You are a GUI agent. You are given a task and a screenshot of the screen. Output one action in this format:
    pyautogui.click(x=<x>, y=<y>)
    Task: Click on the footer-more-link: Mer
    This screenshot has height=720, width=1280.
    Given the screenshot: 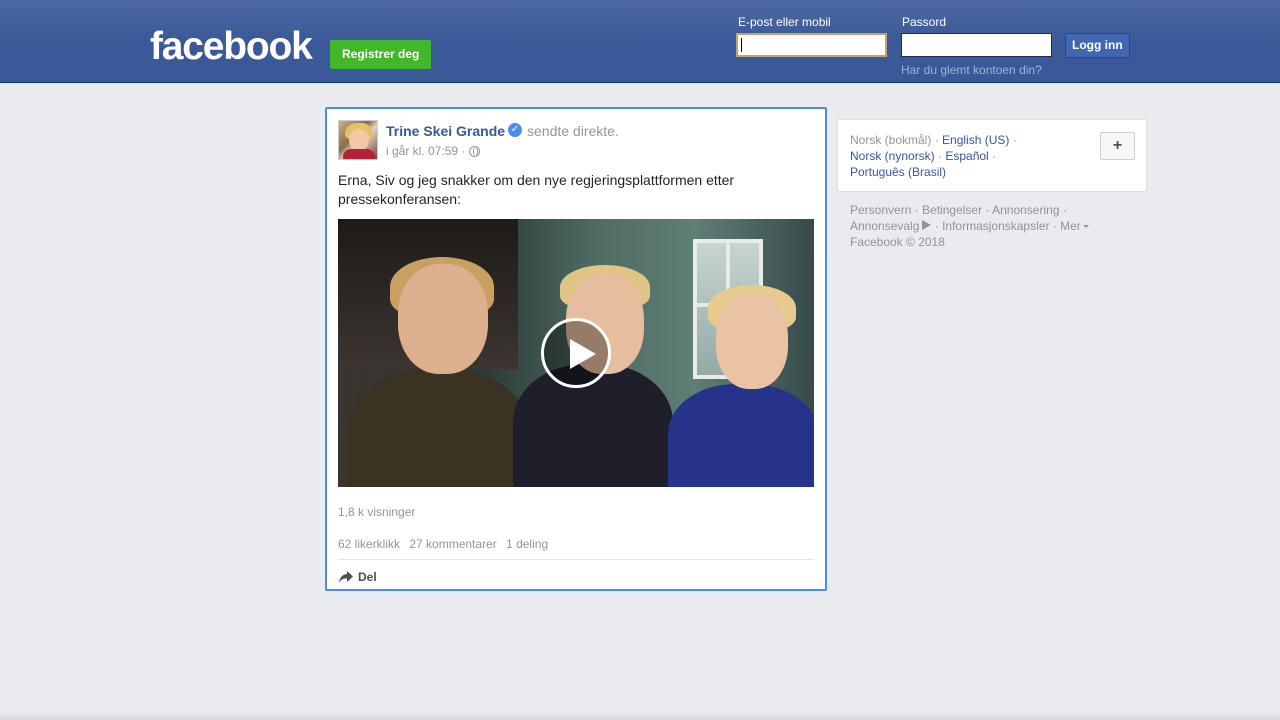 What is the action you would take?
    pyautogui.click(x=1070, y=226)
    